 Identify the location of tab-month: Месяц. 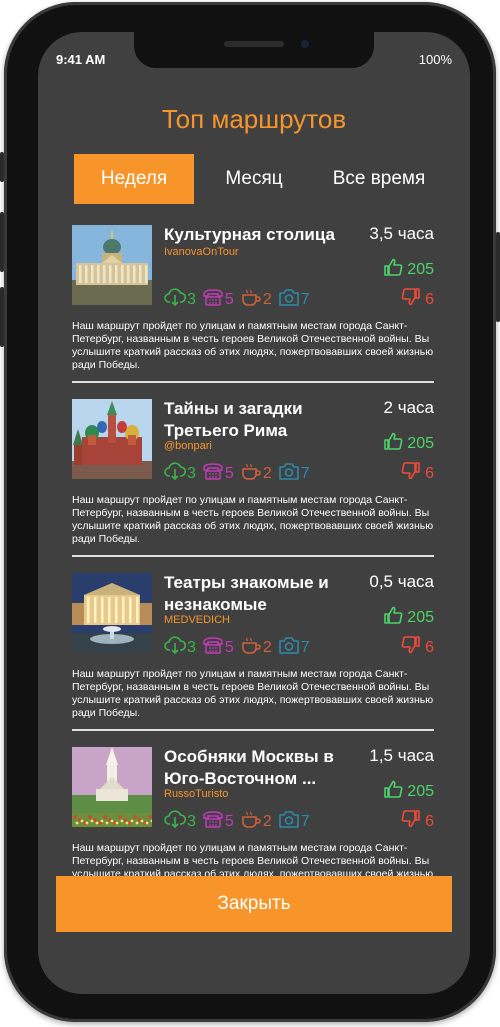
(254, 179).